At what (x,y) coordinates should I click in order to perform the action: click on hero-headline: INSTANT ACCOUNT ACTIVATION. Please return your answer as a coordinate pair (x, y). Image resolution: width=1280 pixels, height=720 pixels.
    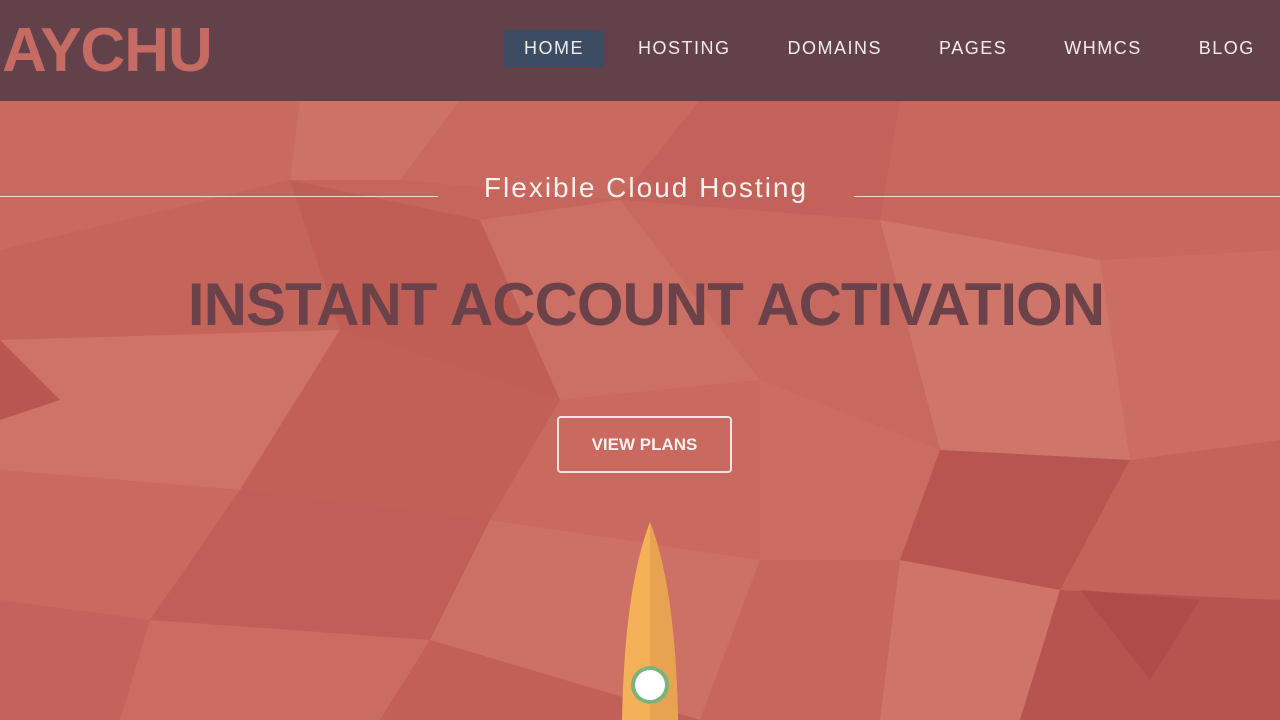
    Looking at the image, I should click on (646, 304).